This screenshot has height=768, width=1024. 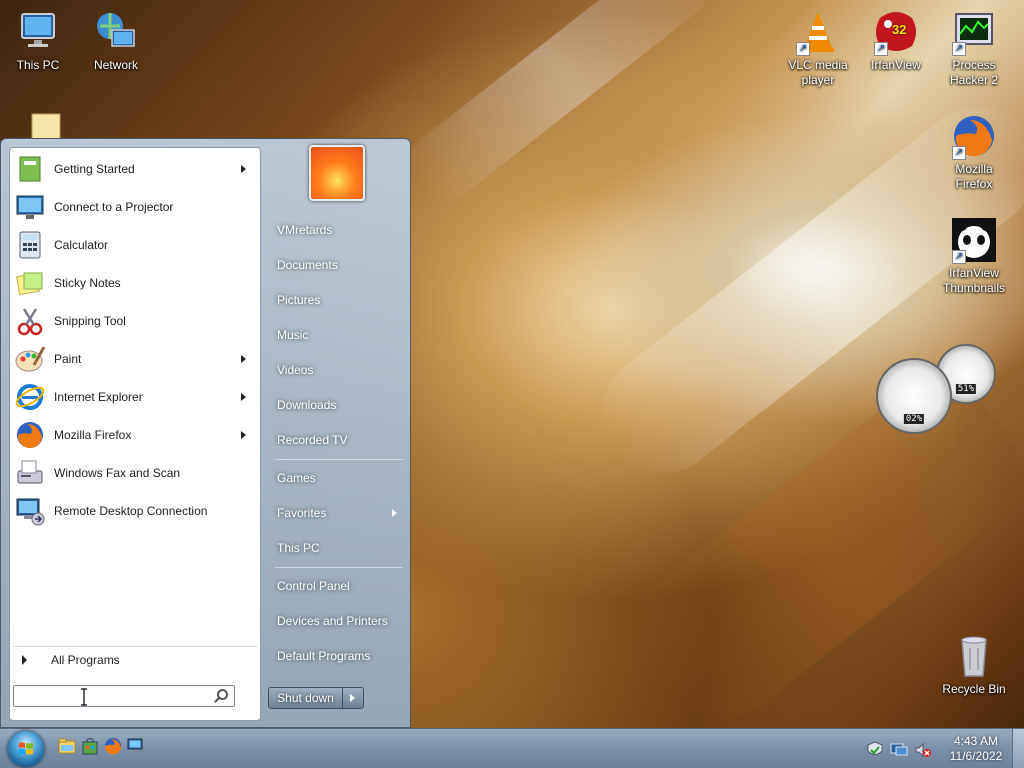 I want to click on start-search-box, so click(x=124, y=696).